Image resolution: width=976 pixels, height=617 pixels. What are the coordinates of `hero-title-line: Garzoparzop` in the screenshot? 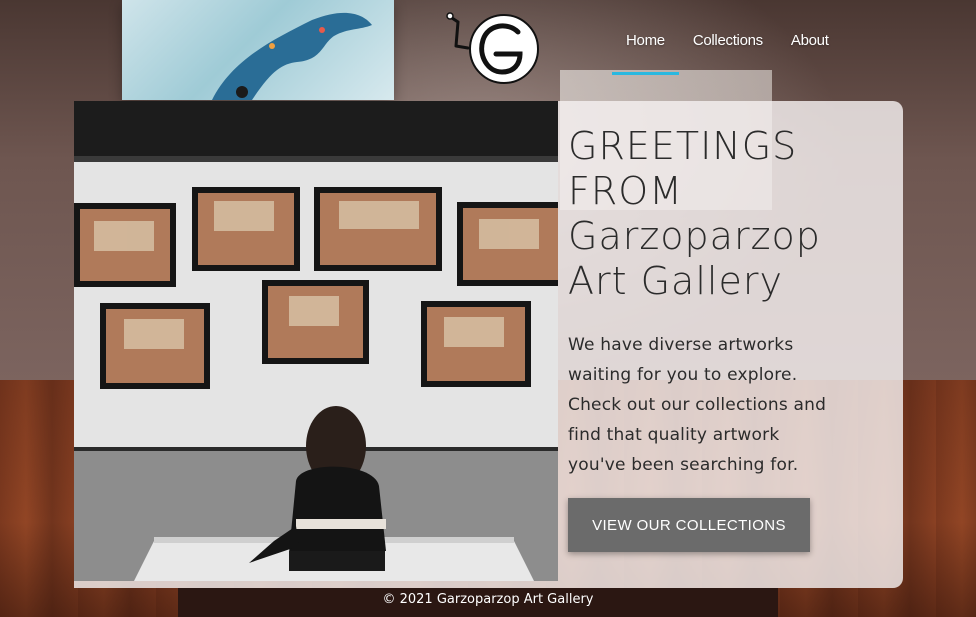 It's located at (694, 236).